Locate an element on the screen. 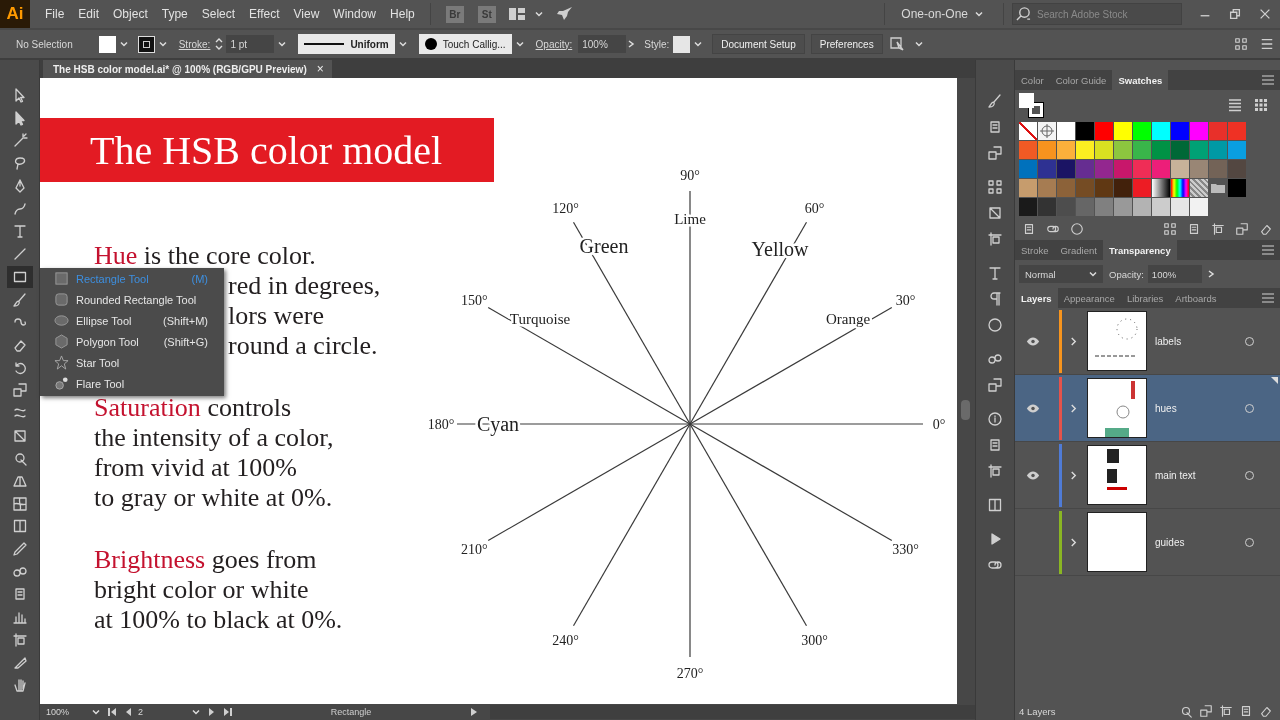  panel-tab: Libraries is located at coordinates (1145, 298).